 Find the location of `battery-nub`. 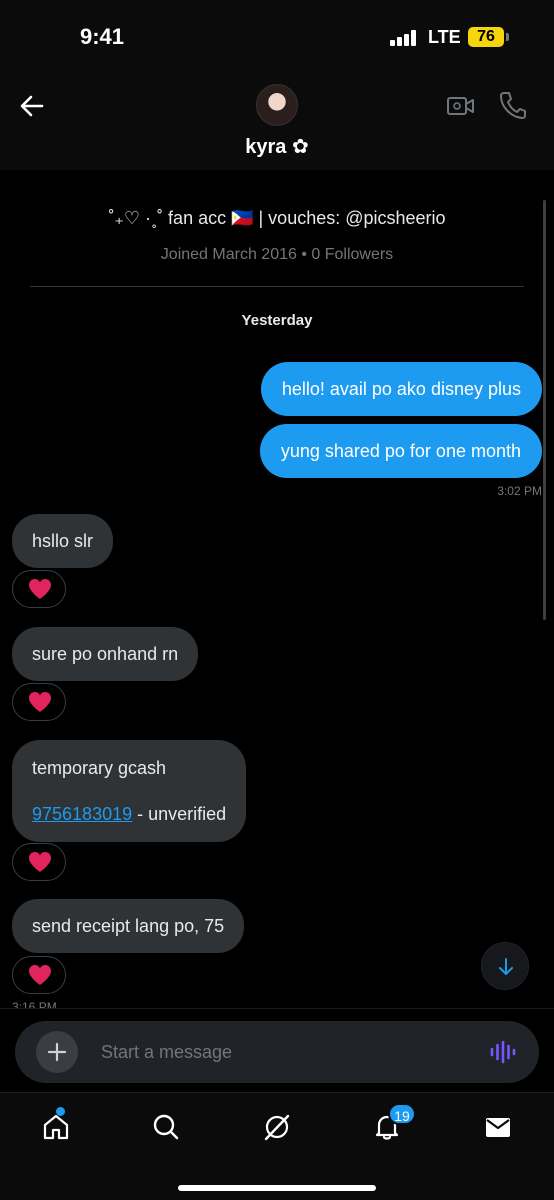

battery-nub is located at coordinates (507, 37).